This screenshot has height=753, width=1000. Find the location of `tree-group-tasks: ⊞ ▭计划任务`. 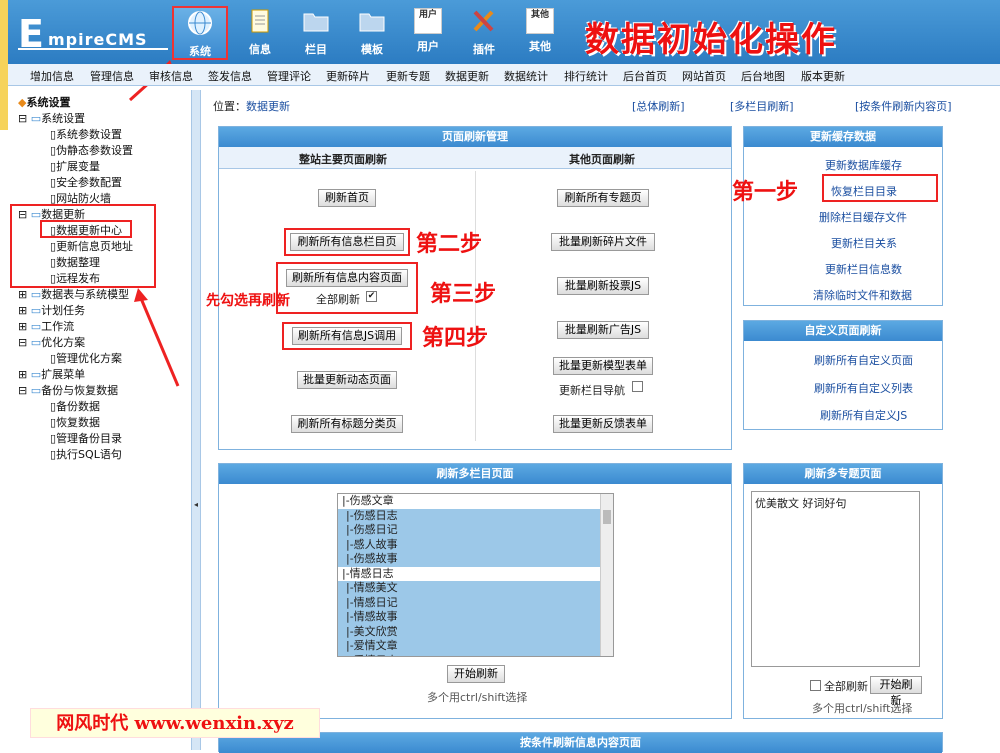

tree-group-tasks: ⊞ ▭计划任务 is located at coordinates (51, 310).